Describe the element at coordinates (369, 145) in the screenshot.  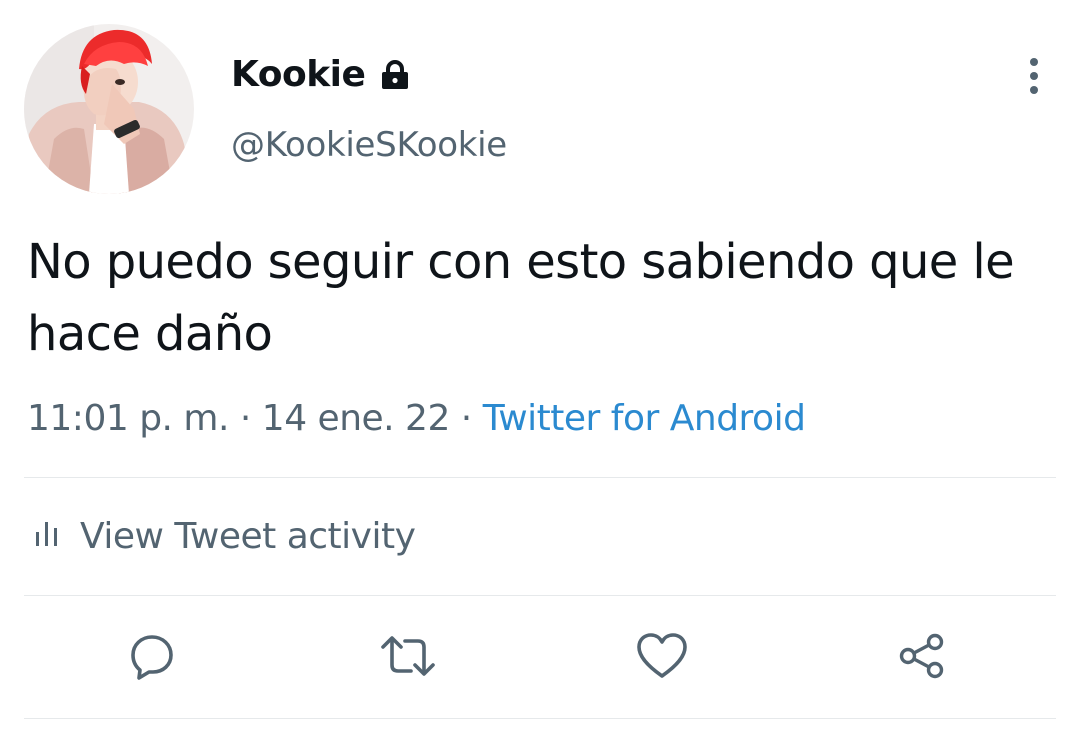
I see `user-handle: @KookieSKookie` at that location.